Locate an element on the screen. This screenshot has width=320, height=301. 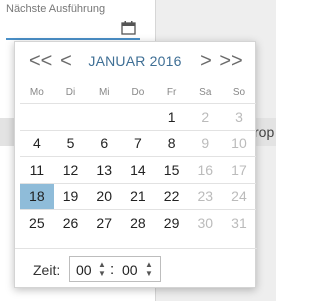
day-cell: 6 is located at coordinates (104, 144).